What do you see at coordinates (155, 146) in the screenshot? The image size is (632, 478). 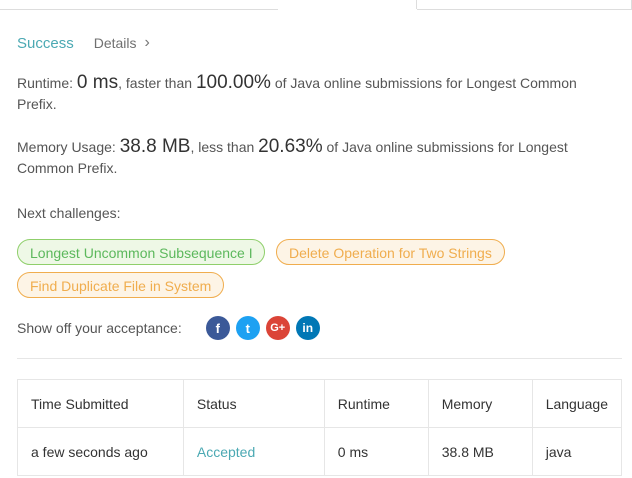 I see `memory-value: 38.8 MB` at bounding box center [155, 146].